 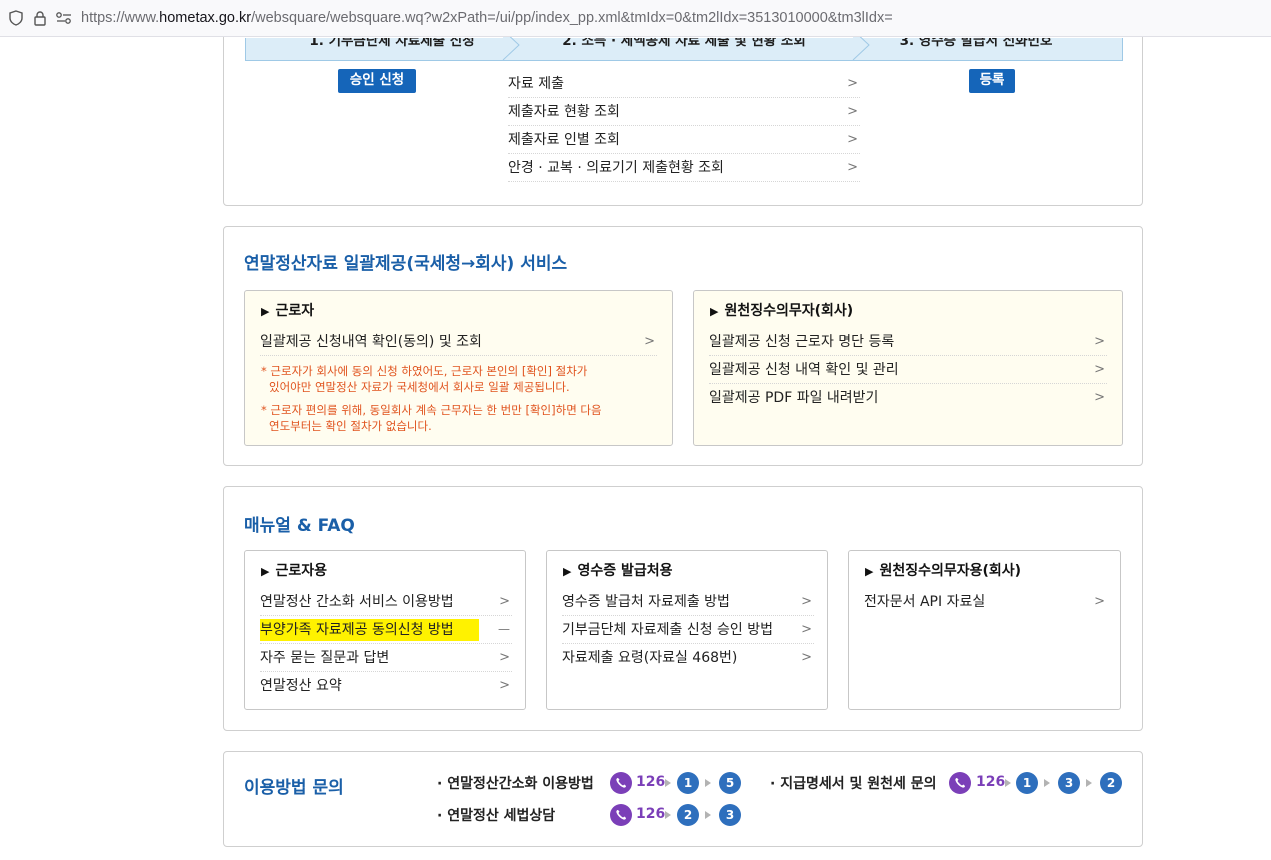 I want to click on link-label: 영수증 발급처 자료제출 방법, so click(x=646, y=602).